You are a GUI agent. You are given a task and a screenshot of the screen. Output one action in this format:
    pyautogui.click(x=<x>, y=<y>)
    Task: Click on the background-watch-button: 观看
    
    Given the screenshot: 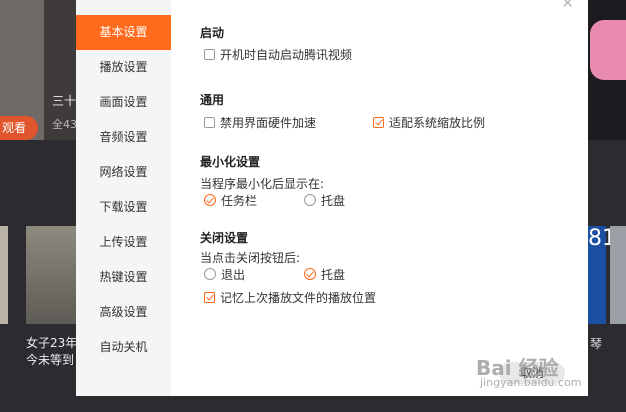 What is the action you would take?
    pyautogui.click(x=19, y=128)
    